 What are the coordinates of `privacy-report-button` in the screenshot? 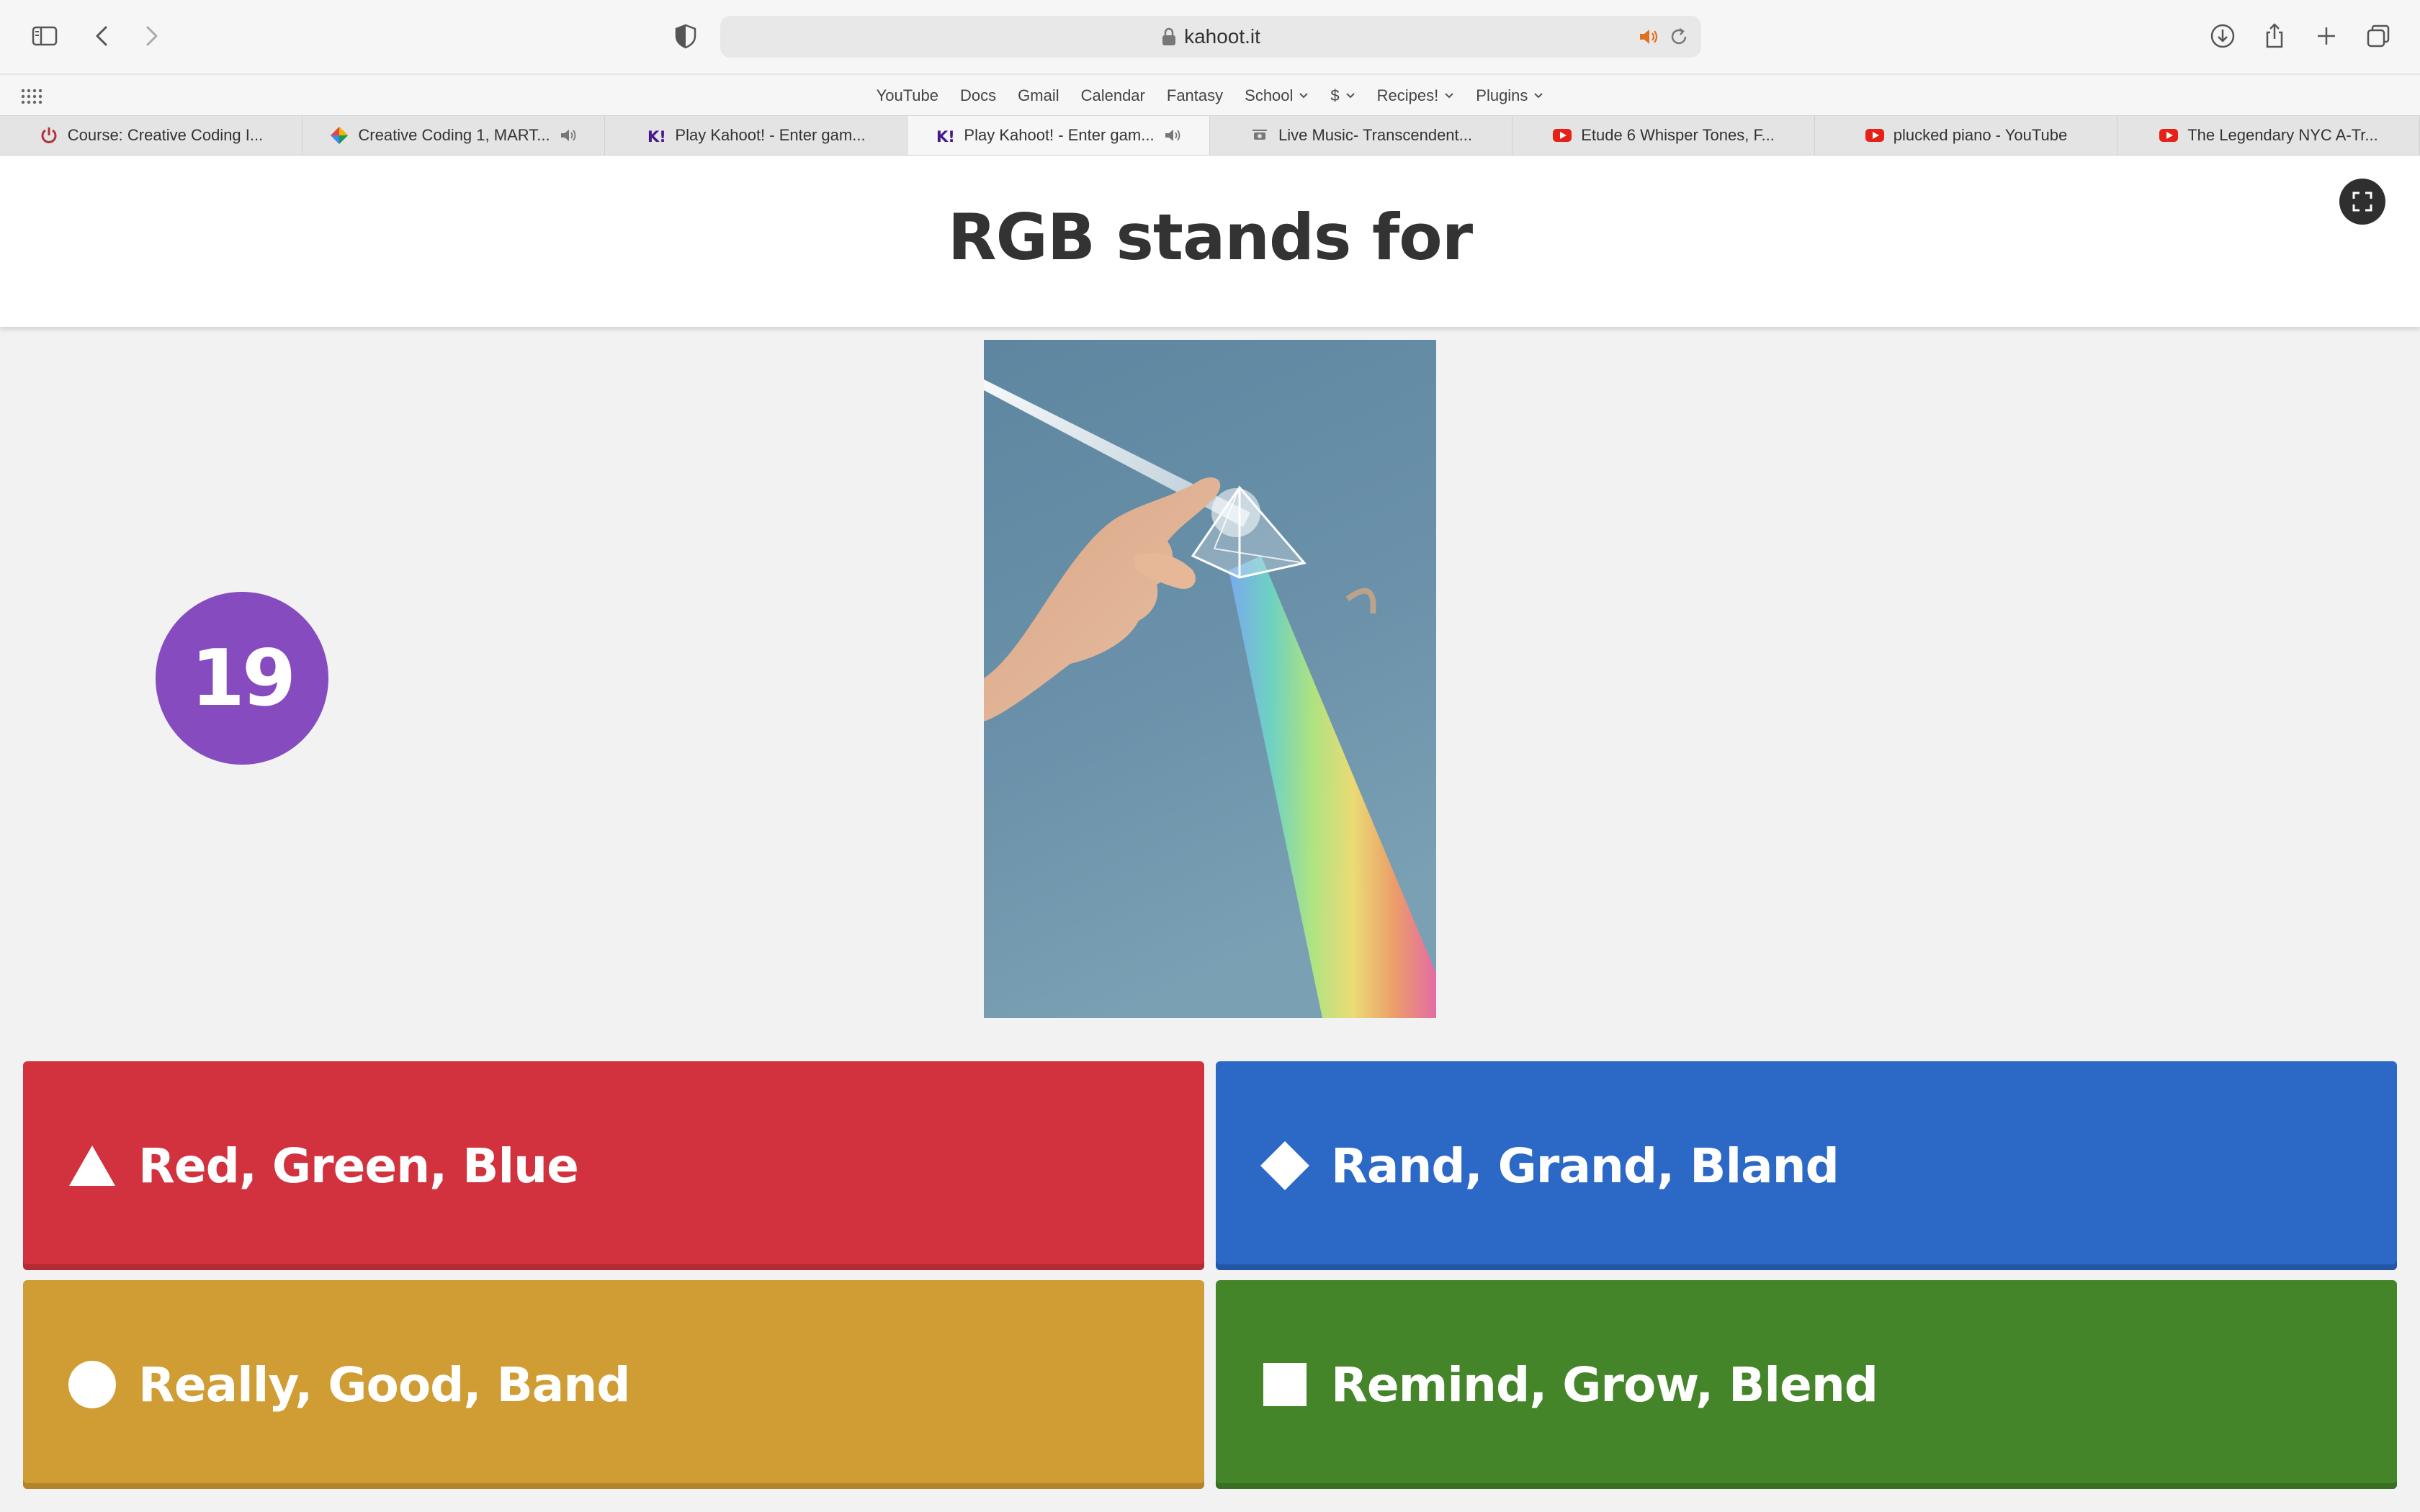 It's located at (686, 36).